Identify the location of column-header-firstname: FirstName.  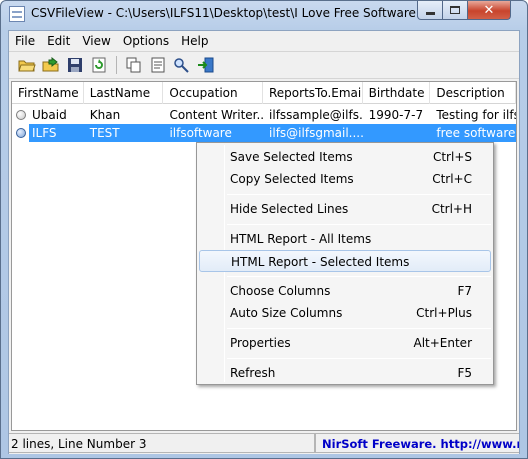
(48, 93).